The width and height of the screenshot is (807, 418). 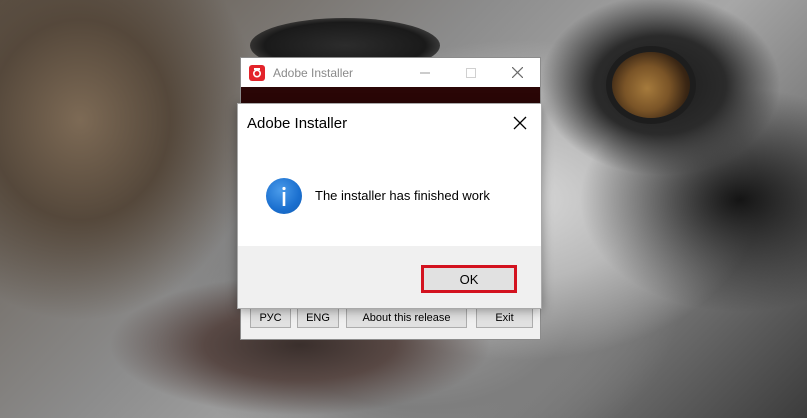 I want to click on minimize-button, so click(x=425, y=72).